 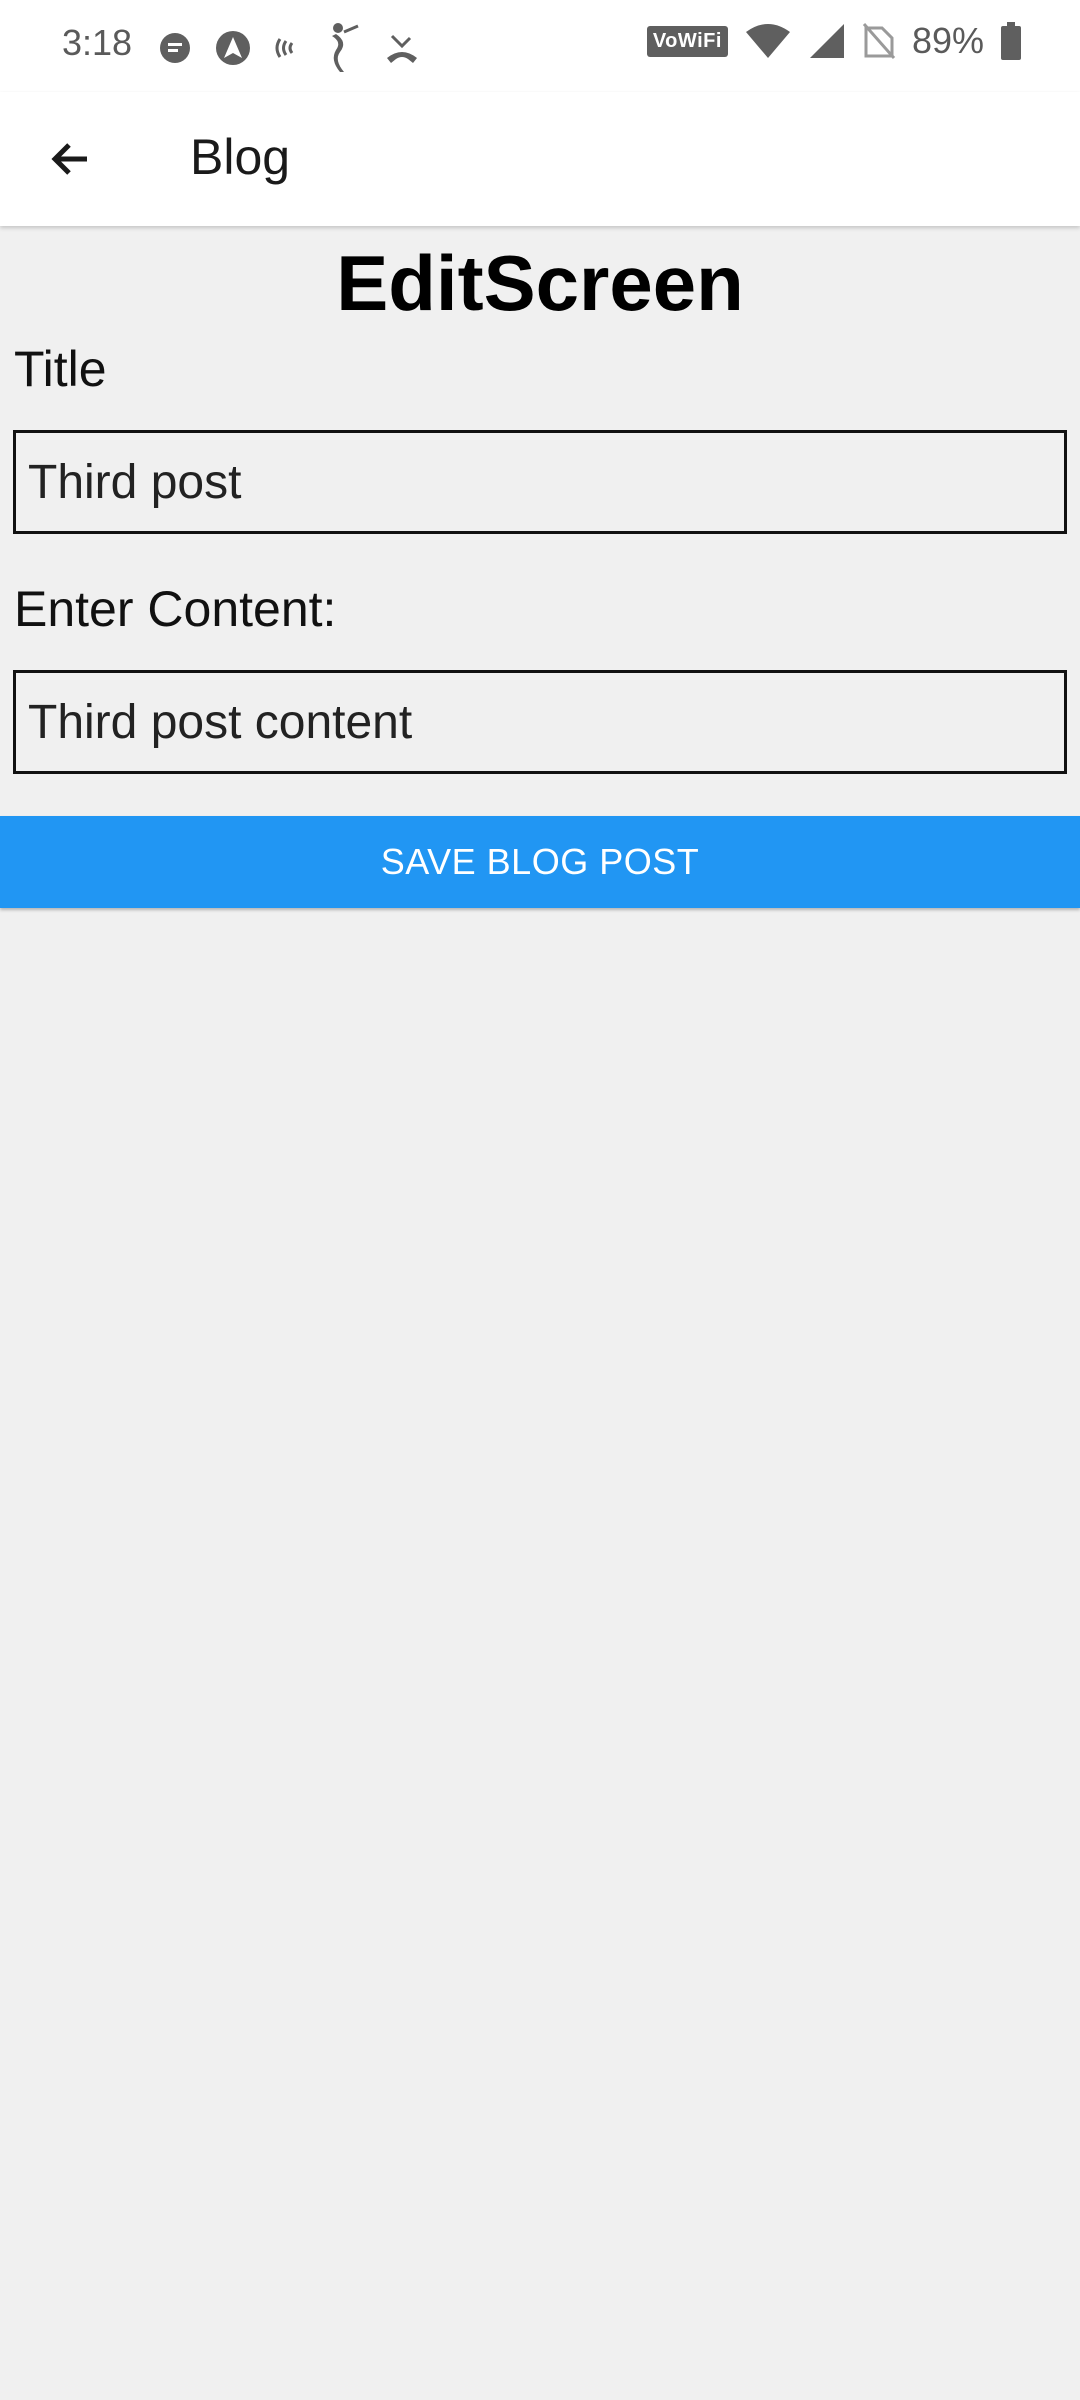 What do you see at coordinates (540, 46) in the screenshot?
I see `status-bar: 3:18 VoWiFi 89%` at bounding box center [540, 46].